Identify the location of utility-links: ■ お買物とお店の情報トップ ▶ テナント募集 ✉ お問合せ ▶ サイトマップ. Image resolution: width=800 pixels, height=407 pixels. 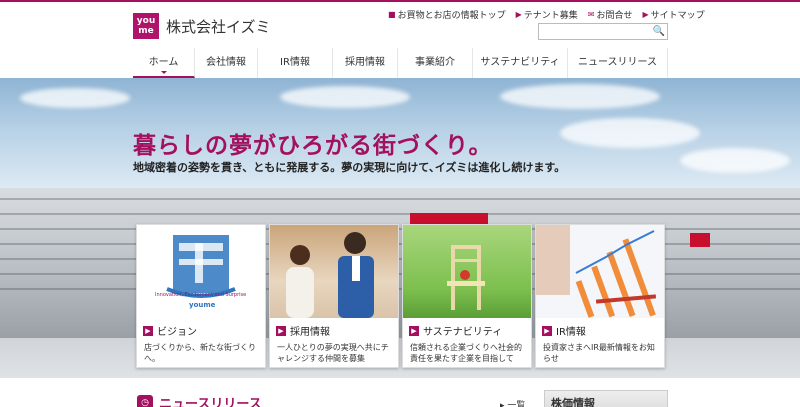
(546, 14).